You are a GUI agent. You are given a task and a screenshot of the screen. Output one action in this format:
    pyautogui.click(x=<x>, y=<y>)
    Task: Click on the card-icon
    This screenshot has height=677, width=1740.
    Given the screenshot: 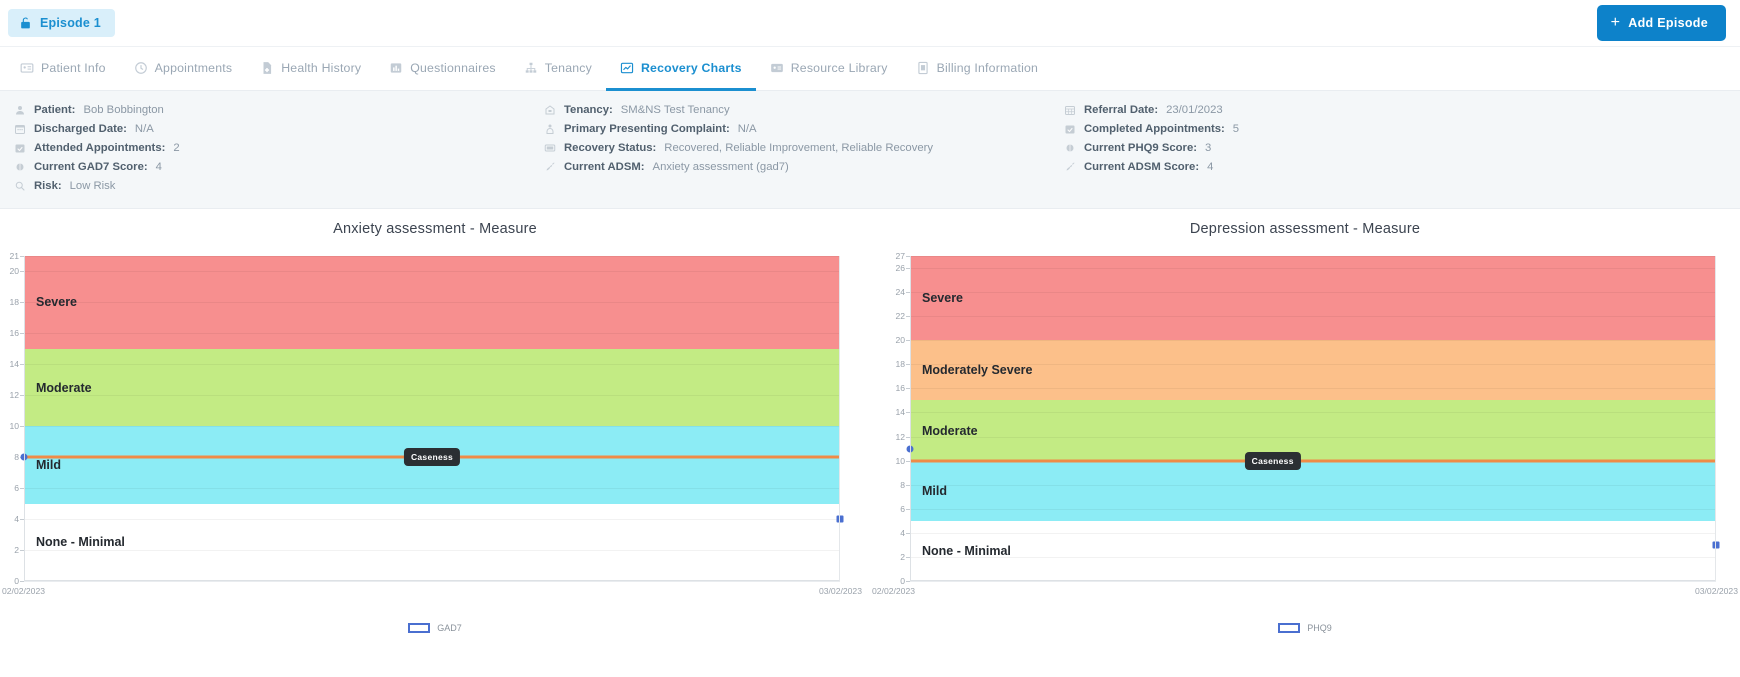 What is the action you would take?
    pyautogui.click(x=550, y=148)
    